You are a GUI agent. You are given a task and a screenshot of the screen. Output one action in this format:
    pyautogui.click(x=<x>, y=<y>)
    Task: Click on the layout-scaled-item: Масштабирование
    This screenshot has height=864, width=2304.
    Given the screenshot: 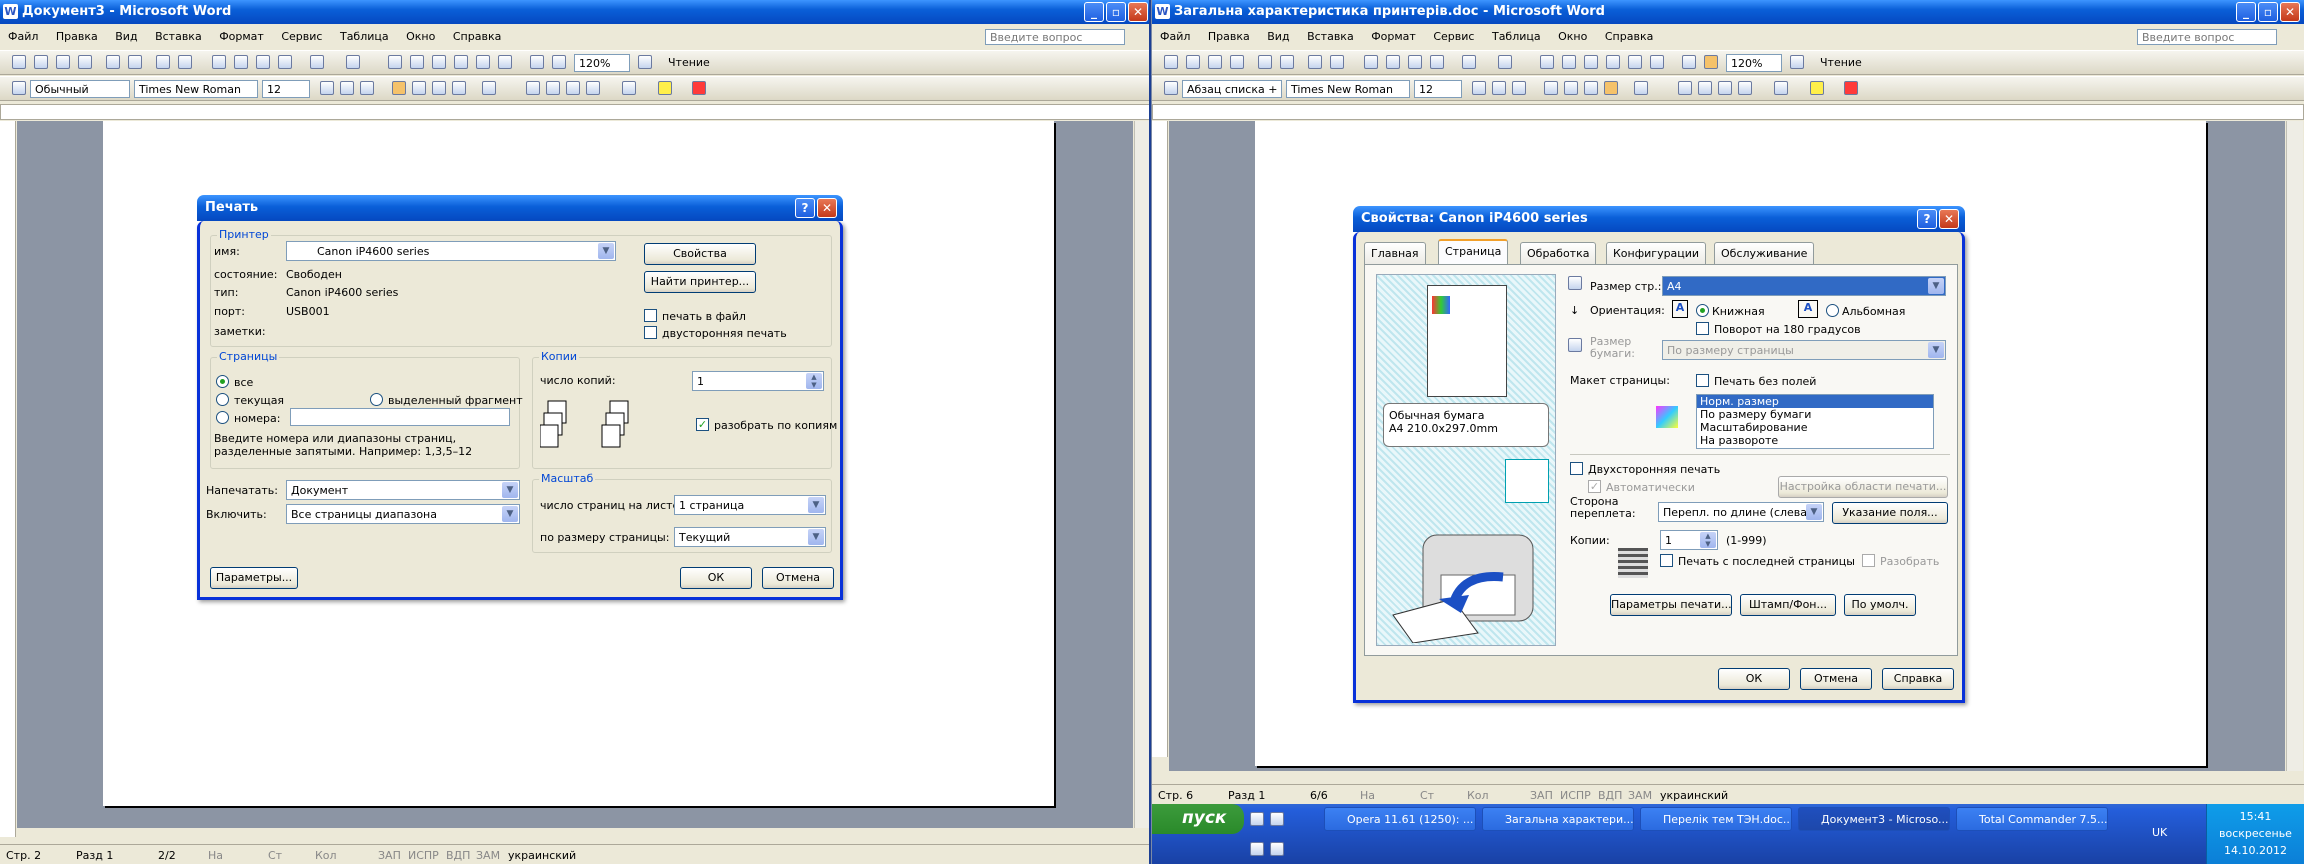 What is the action you would take?
    pyautogui.click(x=1815, y=427)
    